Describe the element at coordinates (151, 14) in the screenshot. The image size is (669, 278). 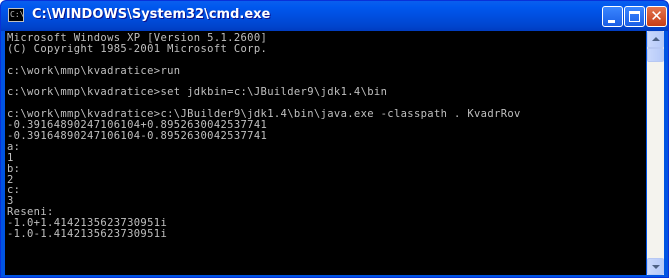
I see `window-title: C:\WINDOWS\System32\cmd.exe` at that location.